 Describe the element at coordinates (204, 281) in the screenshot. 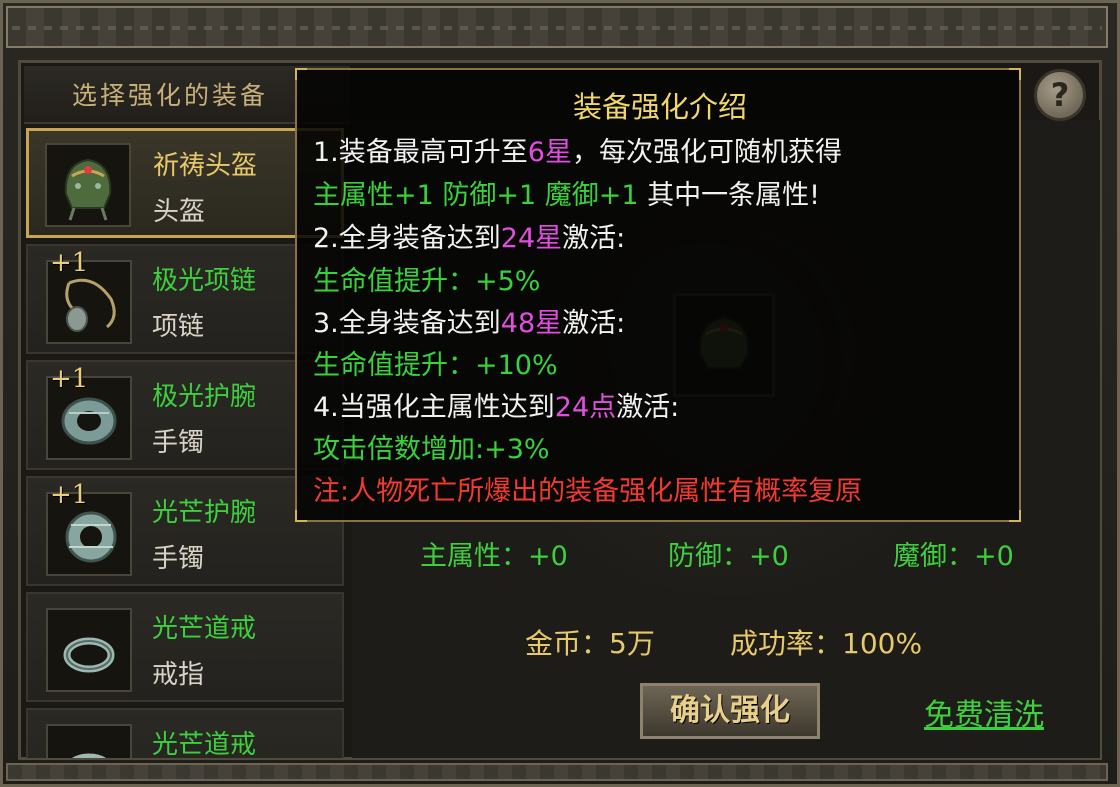

I see `item-name: 极光项链` at that location.